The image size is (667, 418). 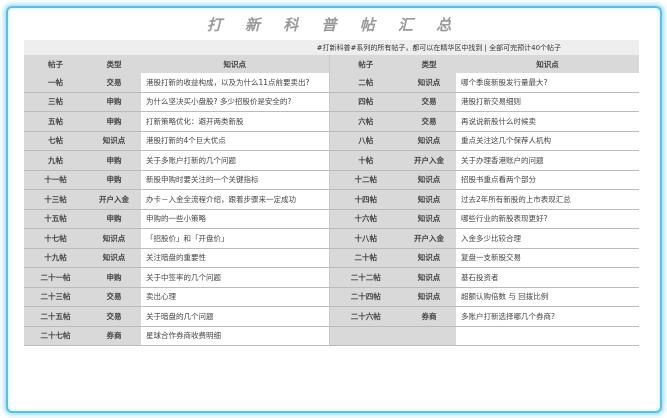 What do you see at coordinates (235, 141) in the screenshot?
I see `topic-cell: 港股打新的4个巨大优点` at bounding box center [235, 141].